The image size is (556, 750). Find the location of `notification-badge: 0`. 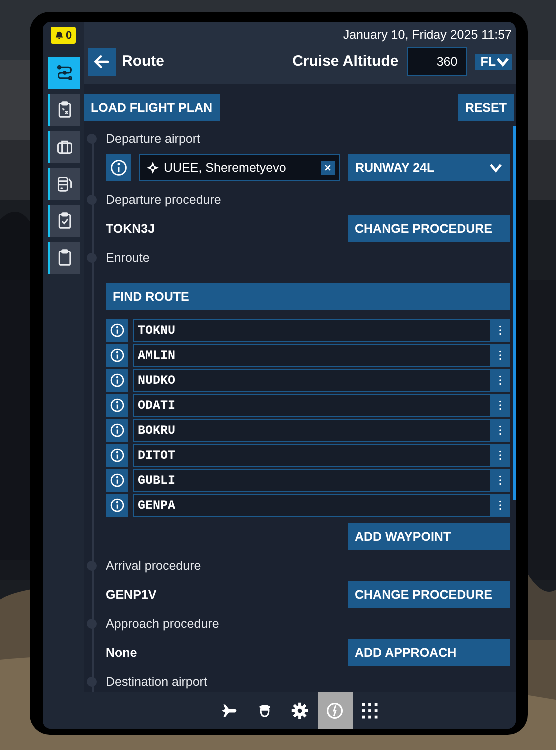

notification-badge: 0 is located at coordinates (63, 35).